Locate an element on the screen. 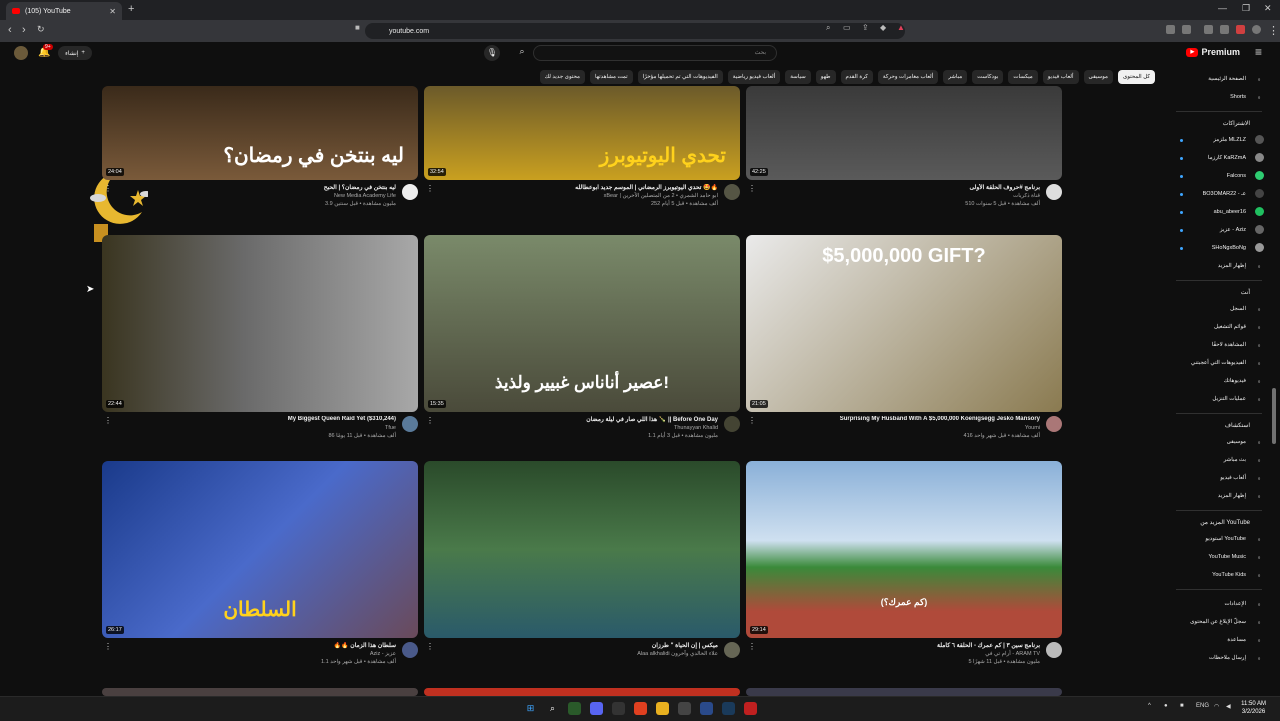 Image resolution: width=1280 pixels, height=721 pixels. filter-chip: طهو is located at coordinates (825, 77).